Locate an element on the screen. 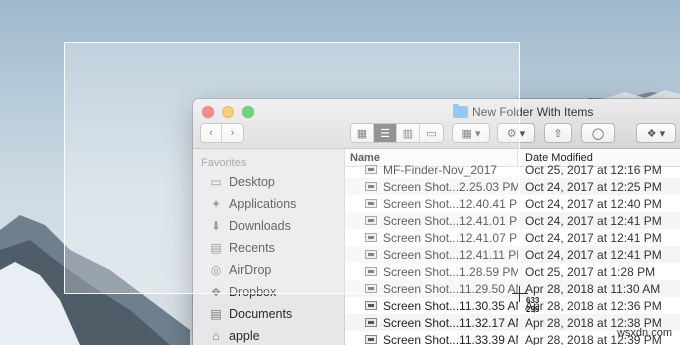  tag-icon: ◯ is located at coordinates (598, 133).